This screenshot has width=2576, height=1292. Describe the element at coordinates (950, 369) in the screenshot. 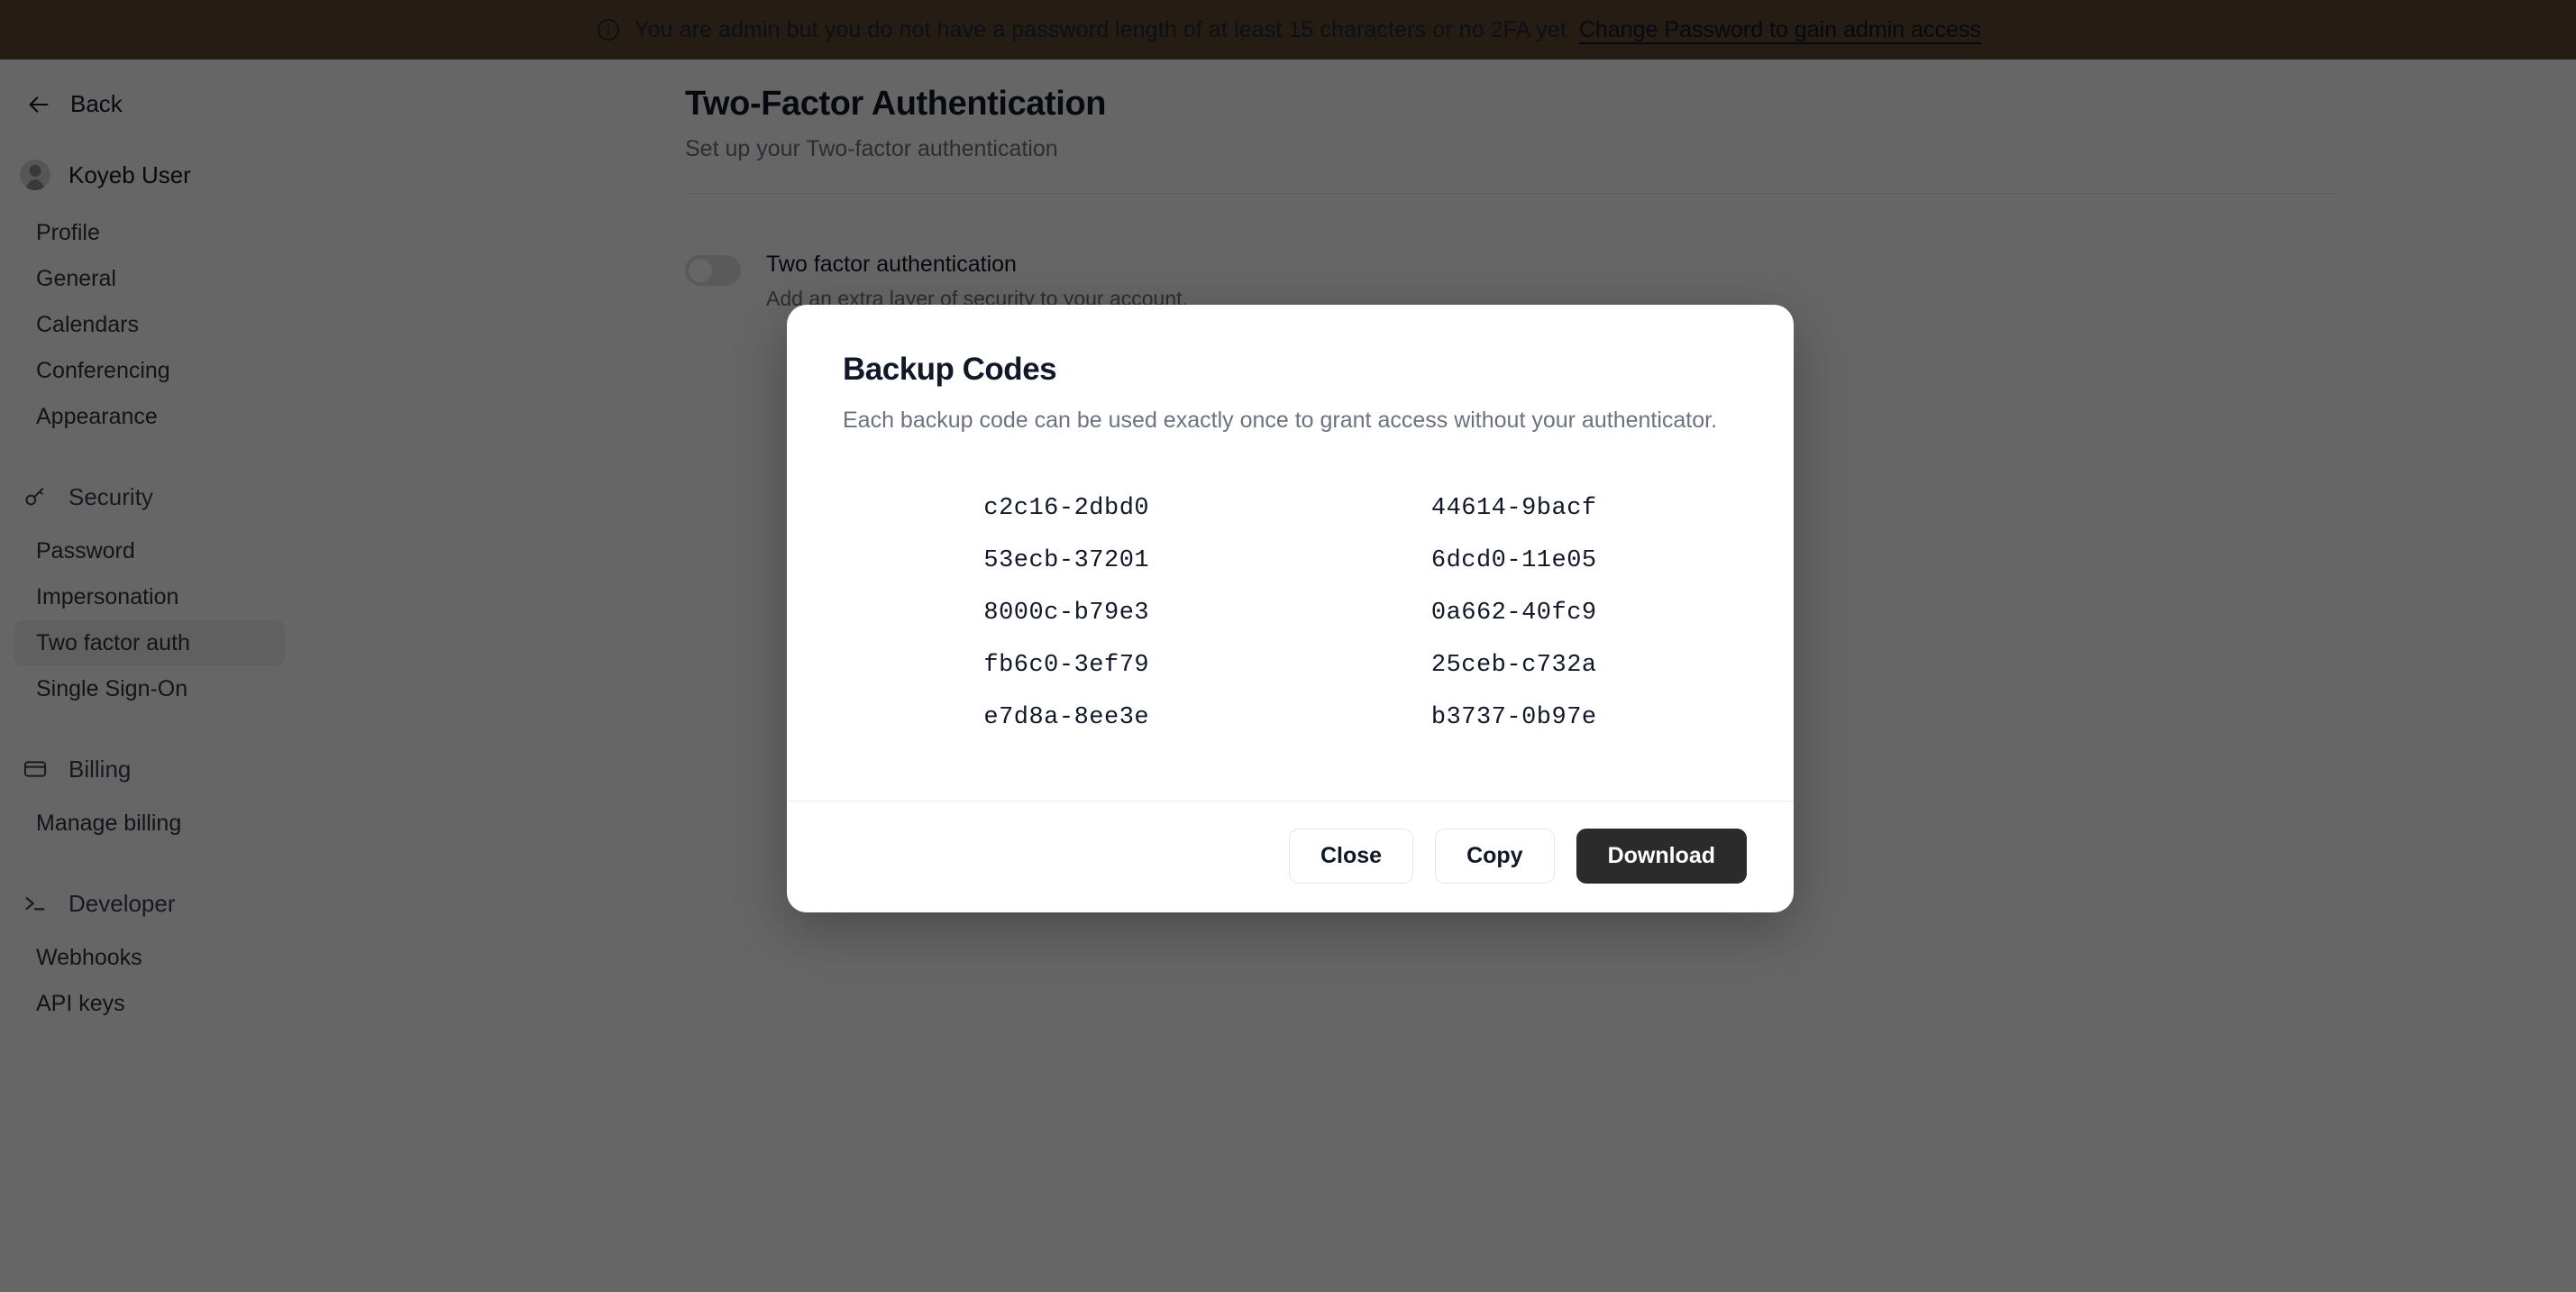

I see `dialog-title: Backup Codes` at that location.